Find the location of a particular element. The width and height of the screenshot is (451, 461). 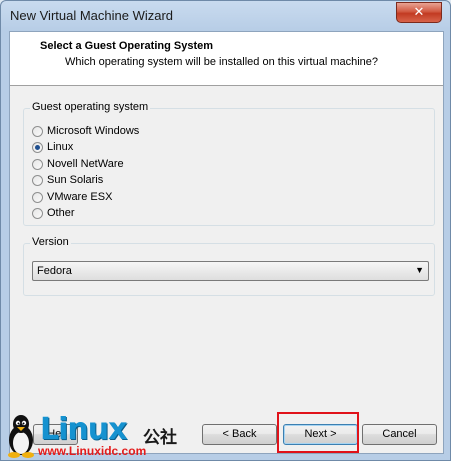

cancel-button-label: Cancel is located at coordinates (399, 434).